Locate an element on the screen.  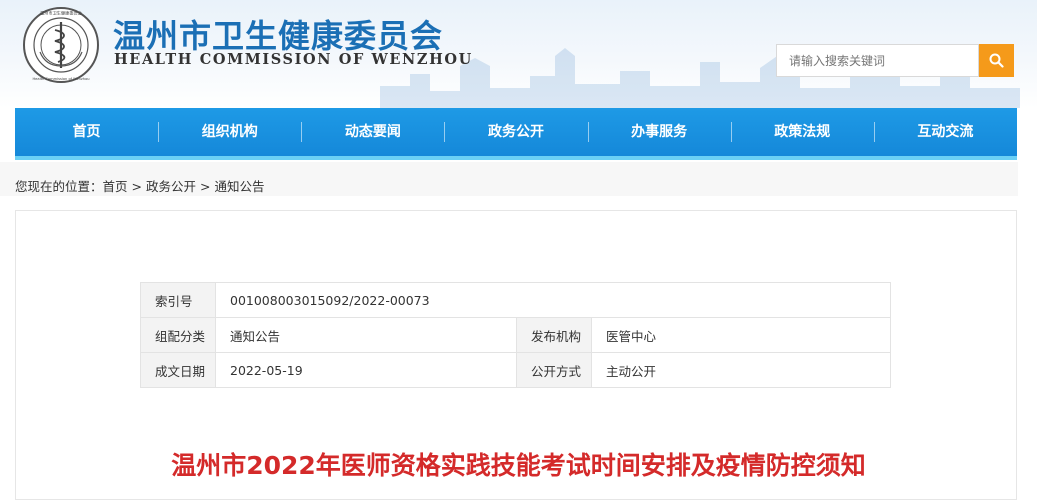
nav-item-organization: 组织机构 is located at coordinates (229, 132).